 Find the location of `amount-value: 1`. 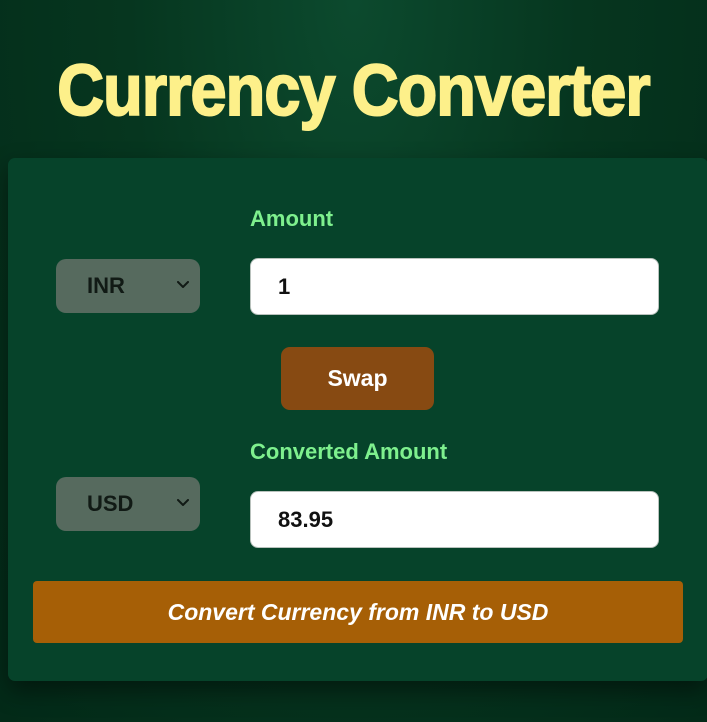

amount-value: 1 is located at coordinates (284, 286).